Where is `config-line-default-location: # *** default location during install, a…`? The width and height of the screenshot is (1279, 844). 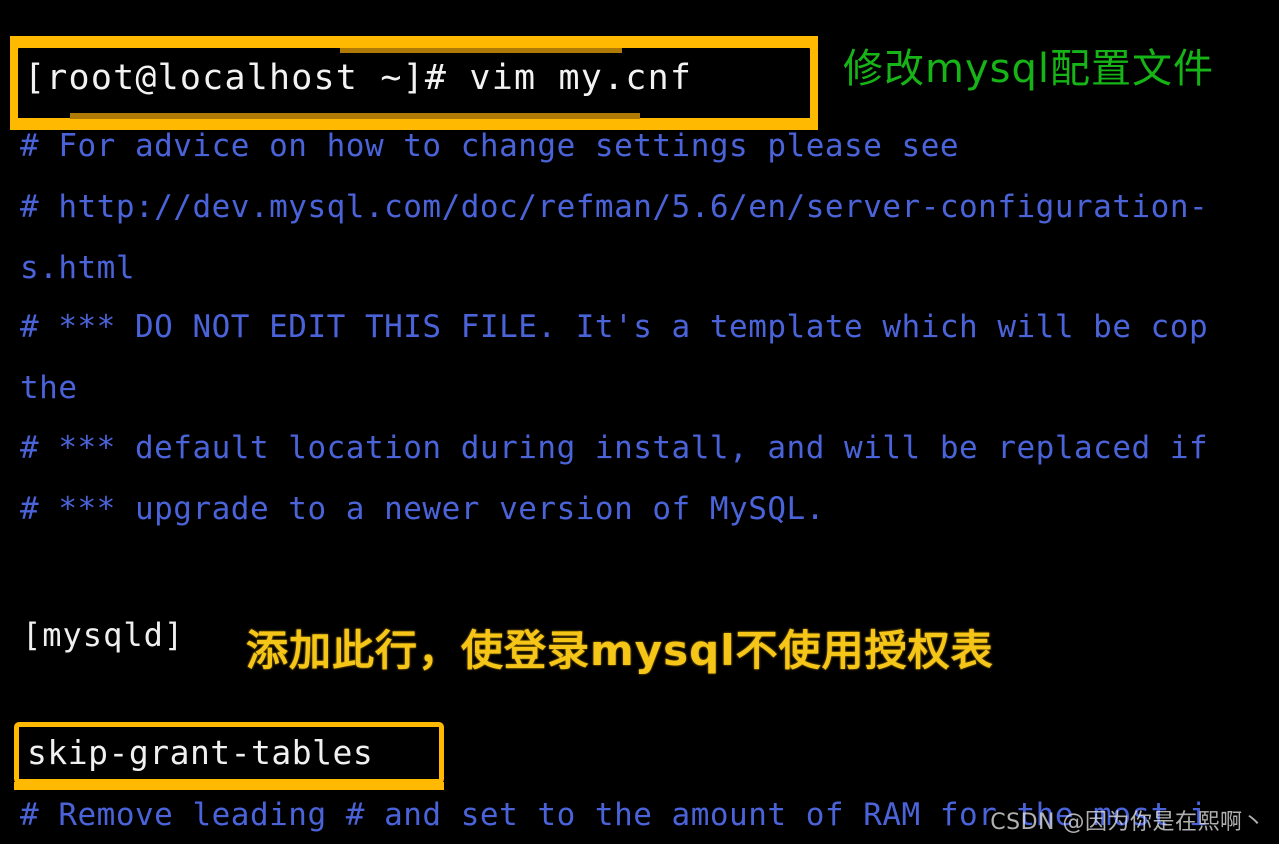
config-line-default-location: # *** default location during install, a… is located at coordinates (614, 448).